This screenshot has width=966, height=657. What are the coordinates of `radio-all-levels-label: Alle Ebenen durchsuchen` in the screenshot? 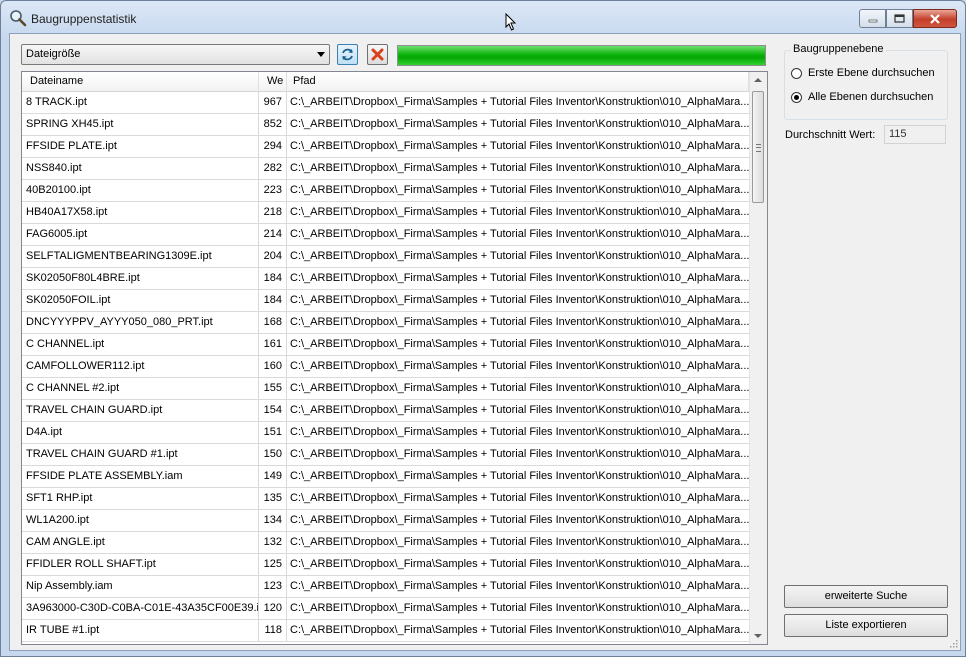 It's located at (870, 97).